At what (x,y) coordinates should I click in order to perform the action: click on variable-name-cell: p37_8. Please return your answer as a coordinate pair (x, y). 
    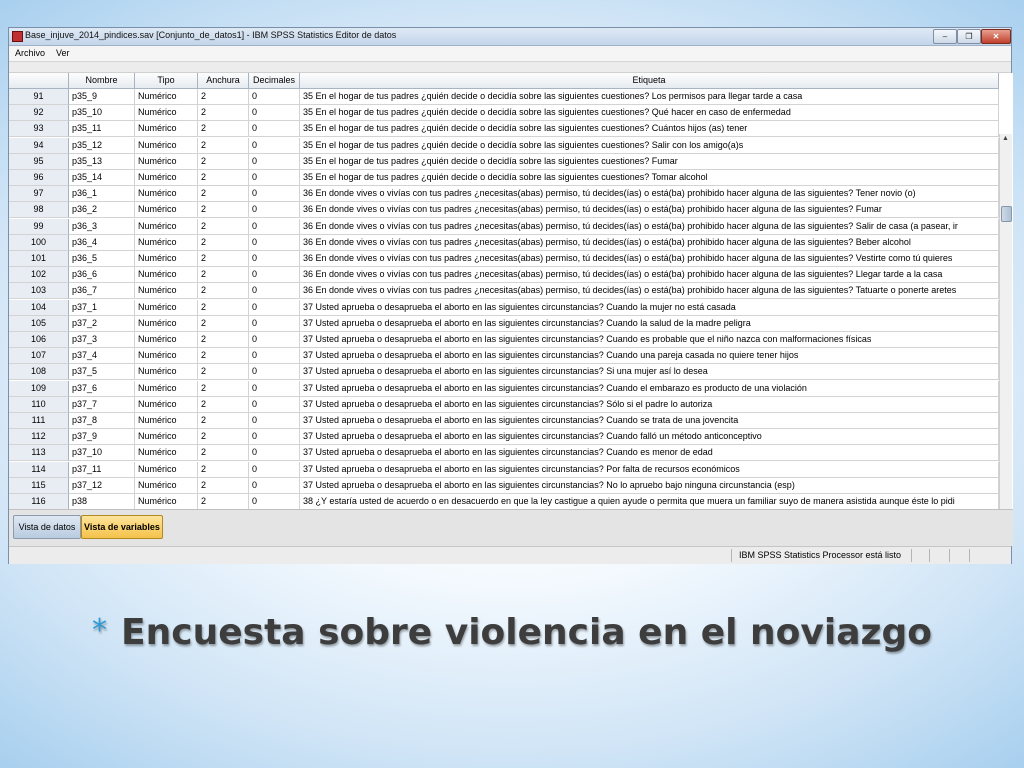
    Looking at the image, I should click on (102, 421).